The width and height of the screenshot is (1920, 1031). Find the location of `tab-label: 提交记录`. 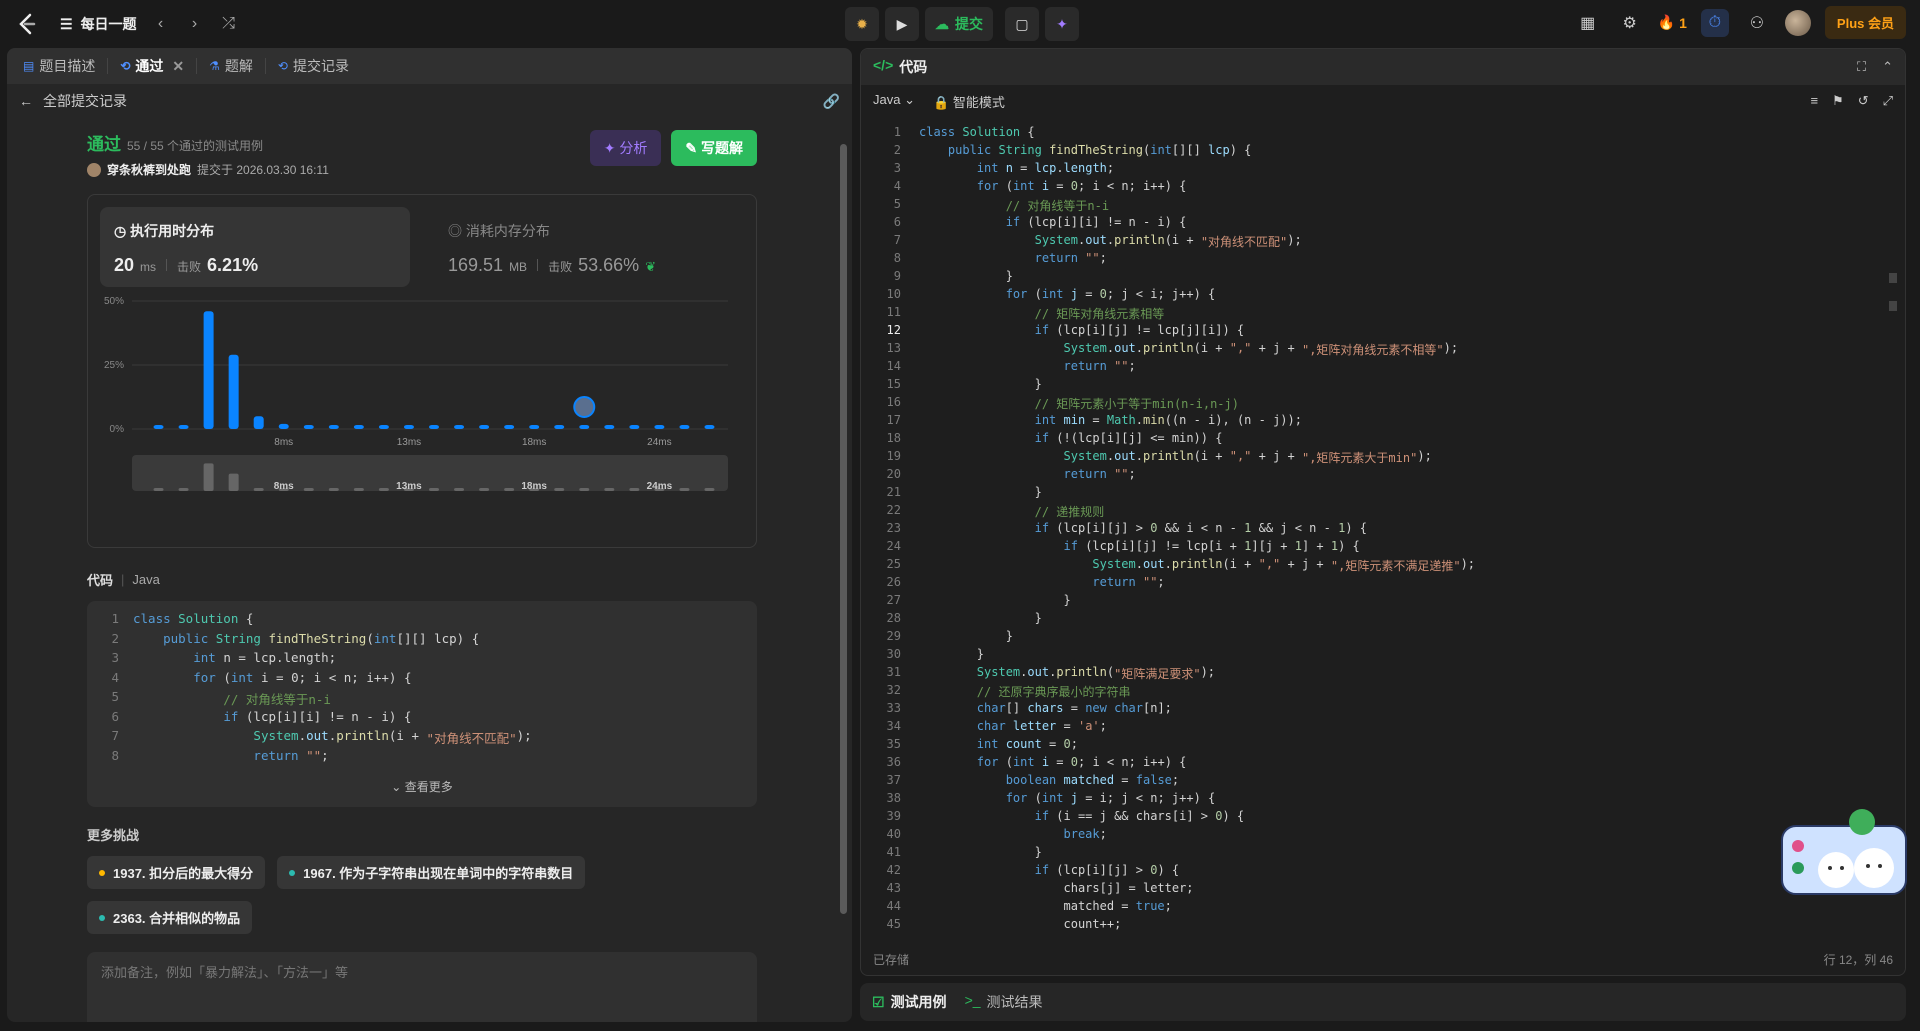

tab-label: 提交记录 is located at coordinates (320, 66).